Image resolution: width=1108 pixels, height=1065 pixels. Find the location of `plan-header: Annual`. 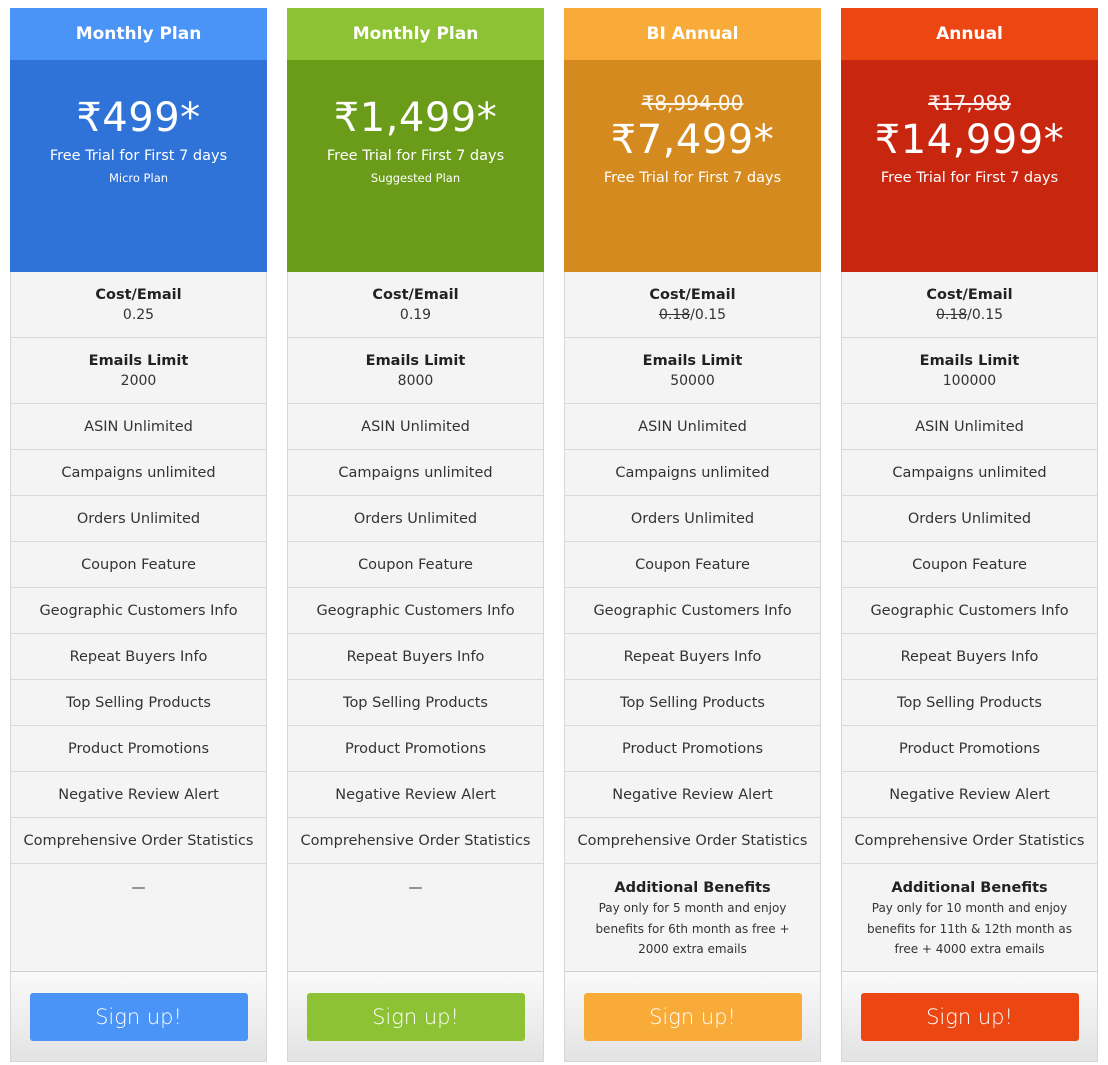

plan-header: Annual is located at coordinates (969, 34).